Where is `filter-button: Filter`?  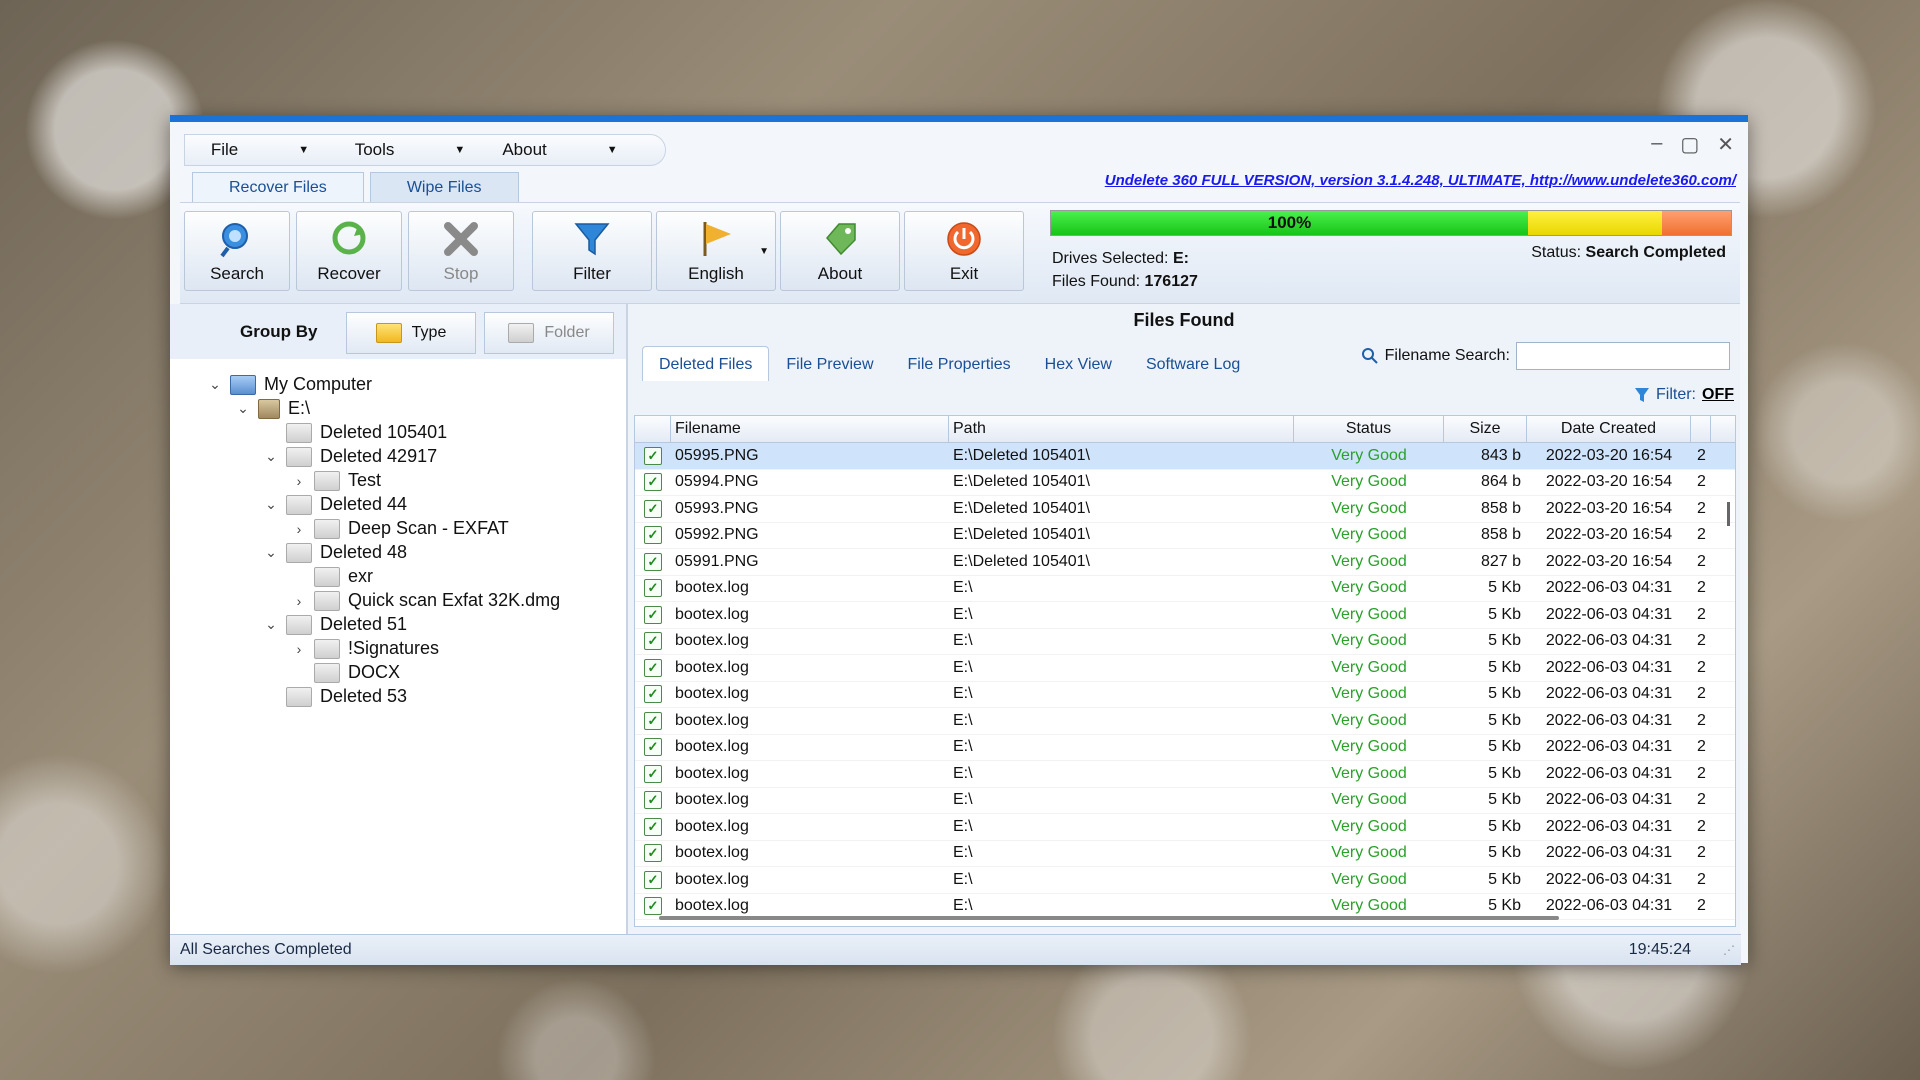
filter-button: Filter is located at coordinates (592, 251).